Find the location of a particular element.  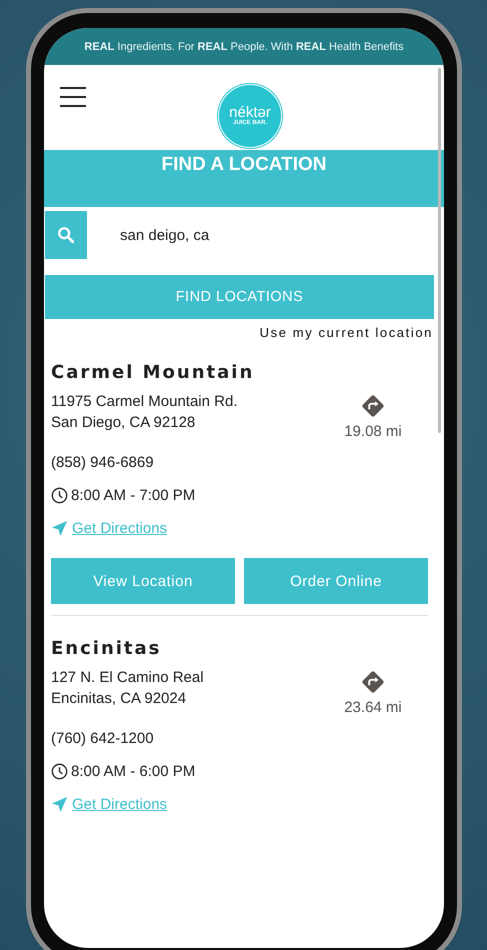

phone-number: (858) 946-6869 is located at coordinates (103, 462).